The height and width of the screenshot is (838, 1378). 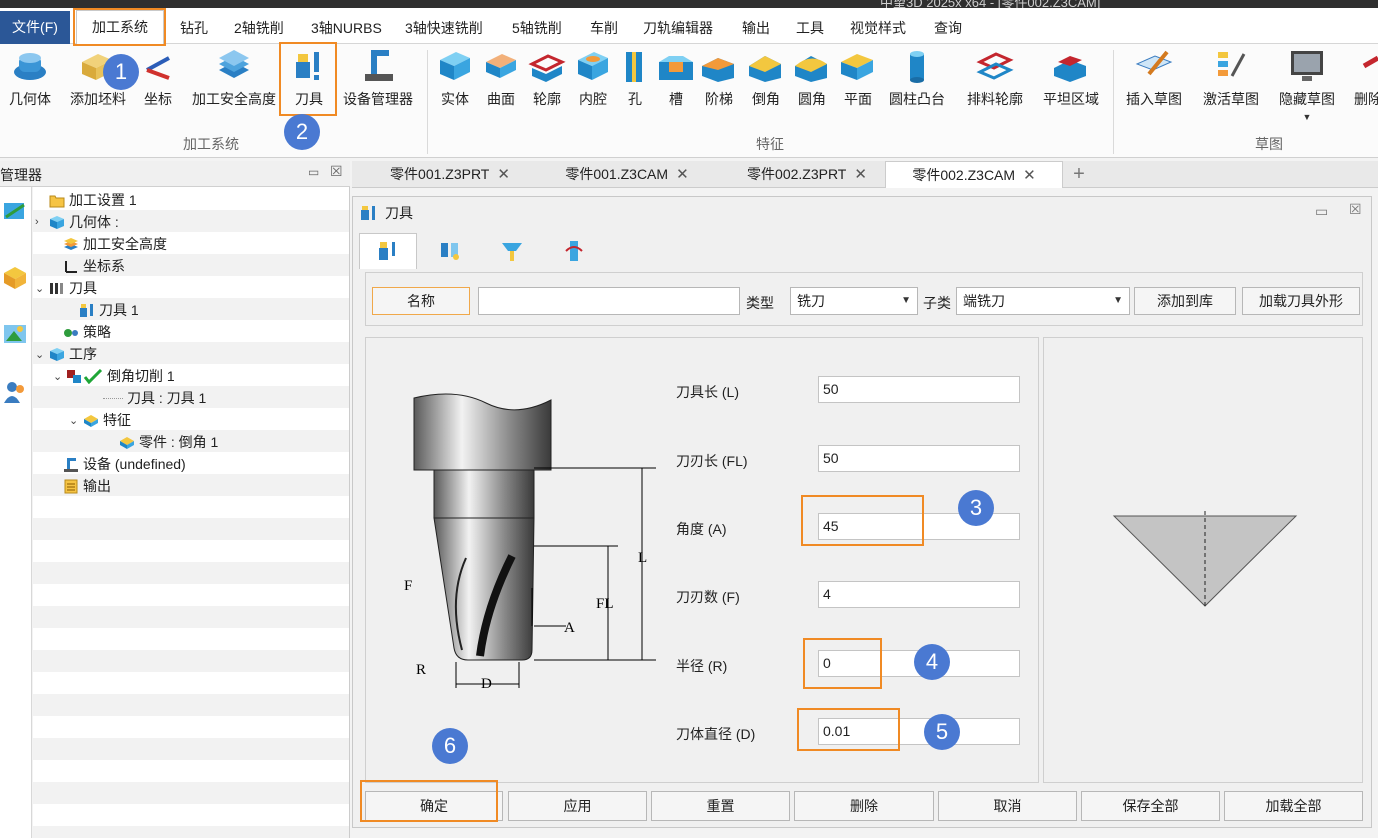 I want to click on flat-area-button: 平坦区域, so click(x=1071, y=86).